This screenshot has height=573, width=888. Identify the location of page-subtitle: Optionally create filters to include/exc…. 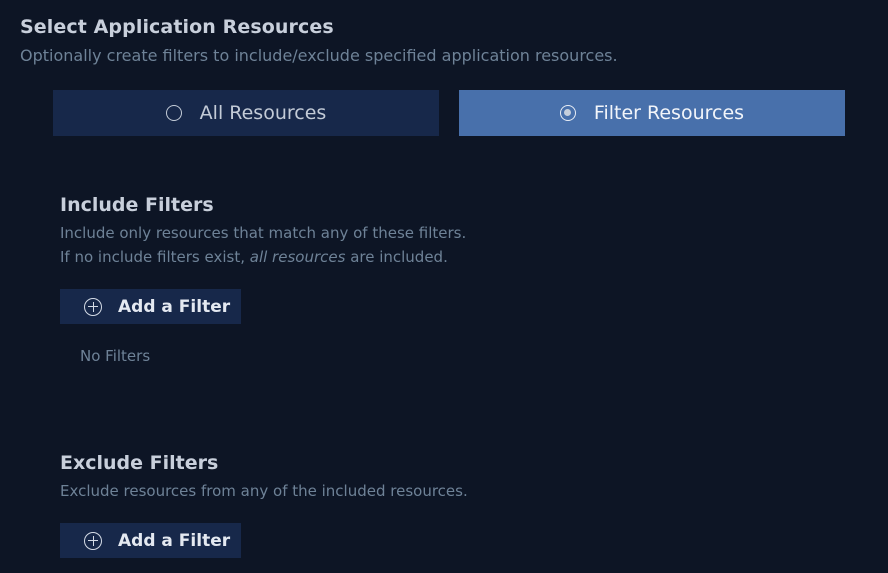
(319, 55).